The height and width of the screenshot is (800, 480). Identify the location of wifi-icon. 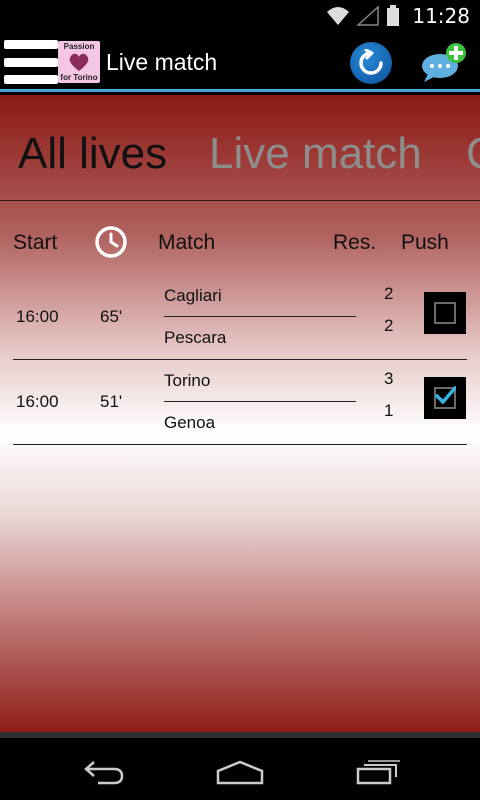
(338, 16).